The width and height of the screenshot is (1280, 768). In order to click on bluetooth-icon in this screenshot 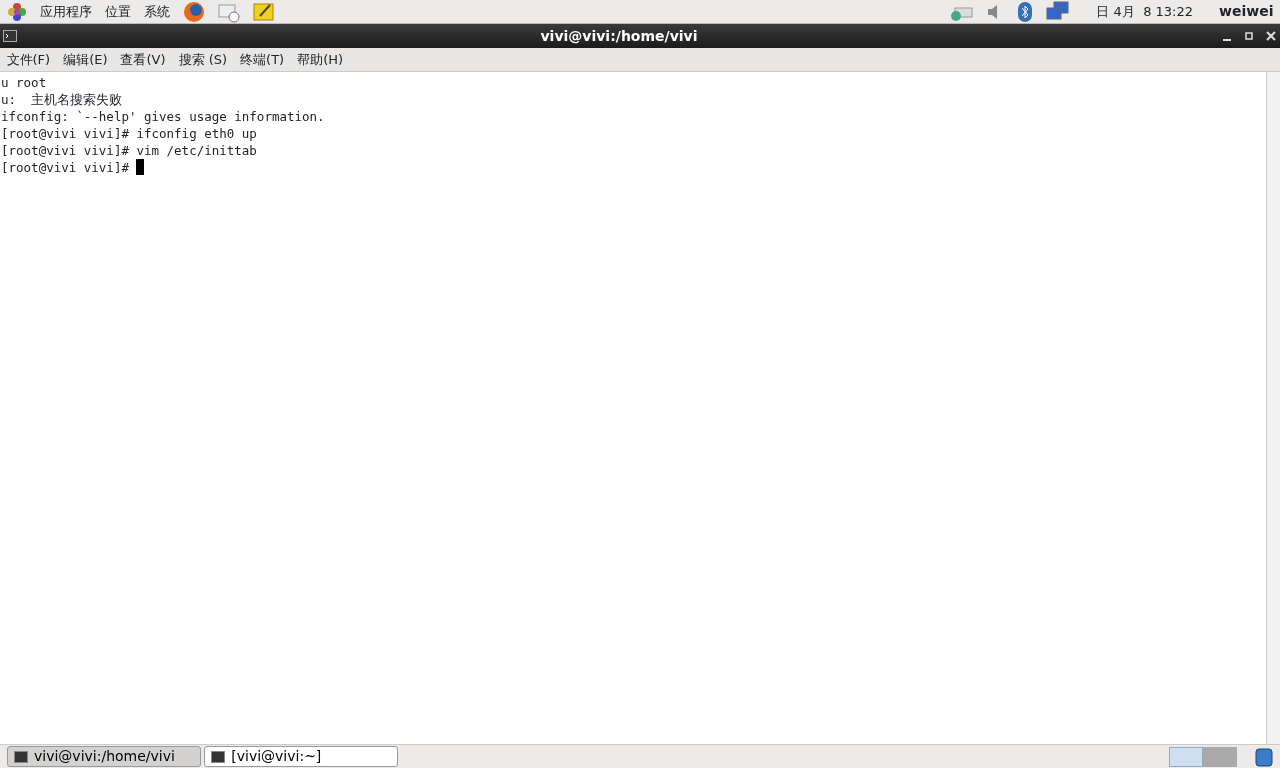, I will do `click(1025, 11)`.